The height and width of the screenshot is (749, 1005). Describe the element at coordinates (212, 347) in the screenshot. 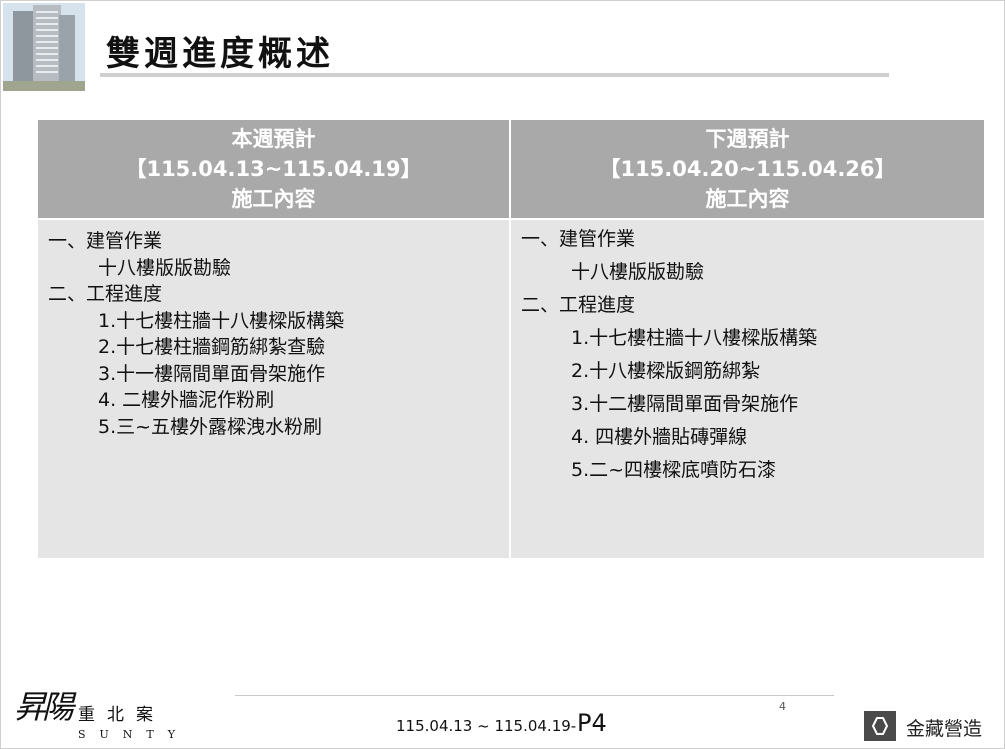

I see `list-item: 2.十七樓柱牆鋼筋綁紮查驗` at that location.